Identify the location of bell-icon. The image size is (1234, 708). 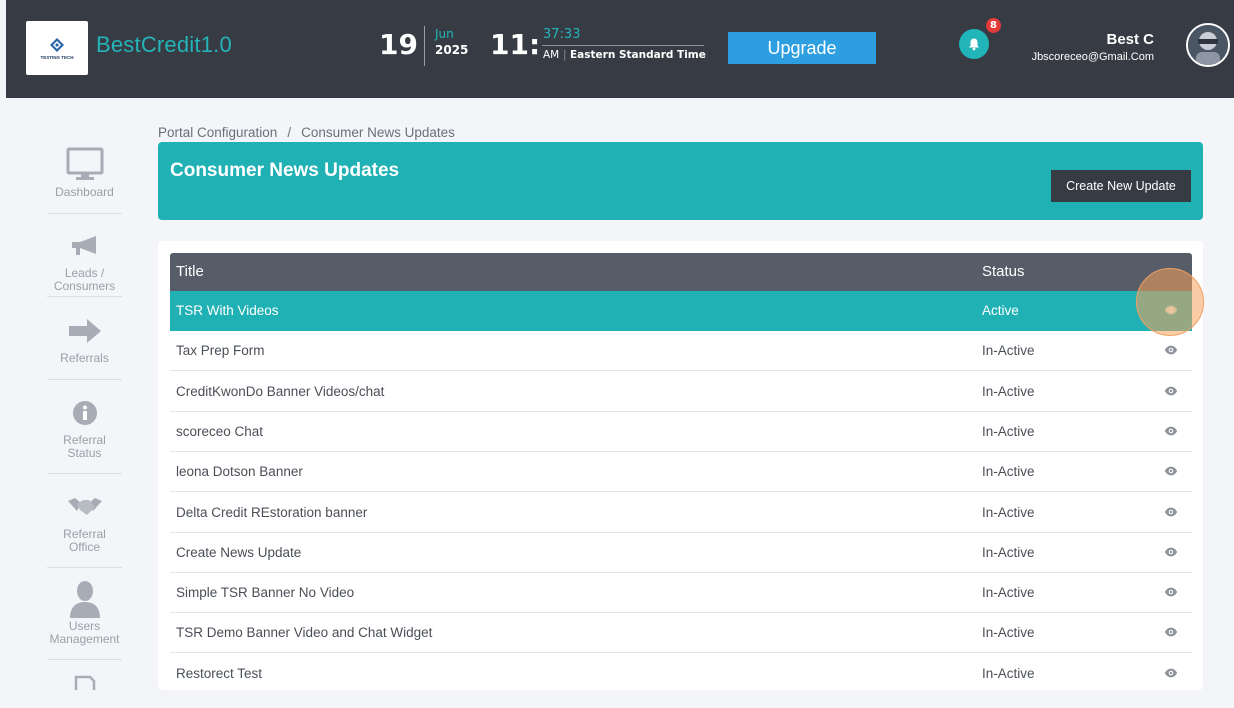
(974, 44).